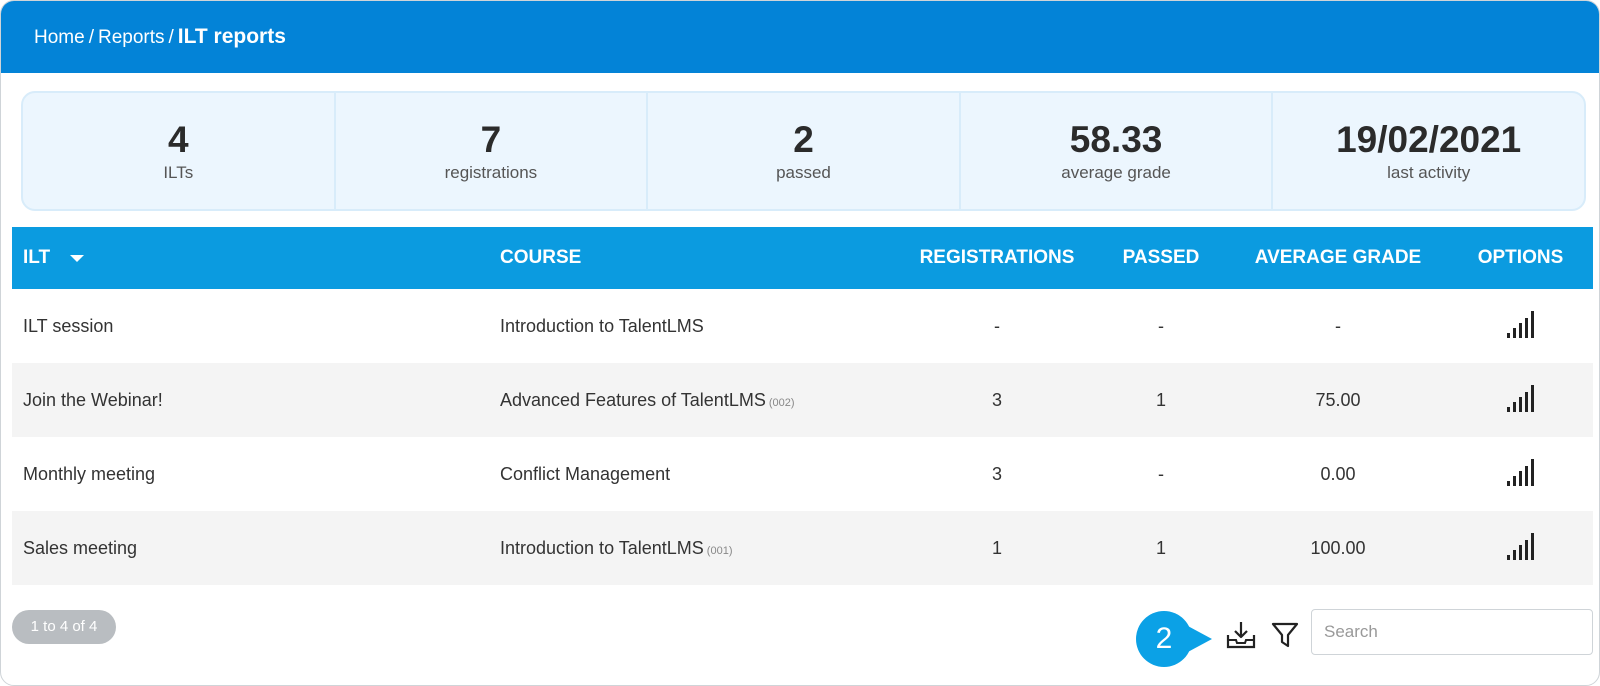 The image size is (1600, 686). I want to click on cell-registrations: -, so click(997, 325).